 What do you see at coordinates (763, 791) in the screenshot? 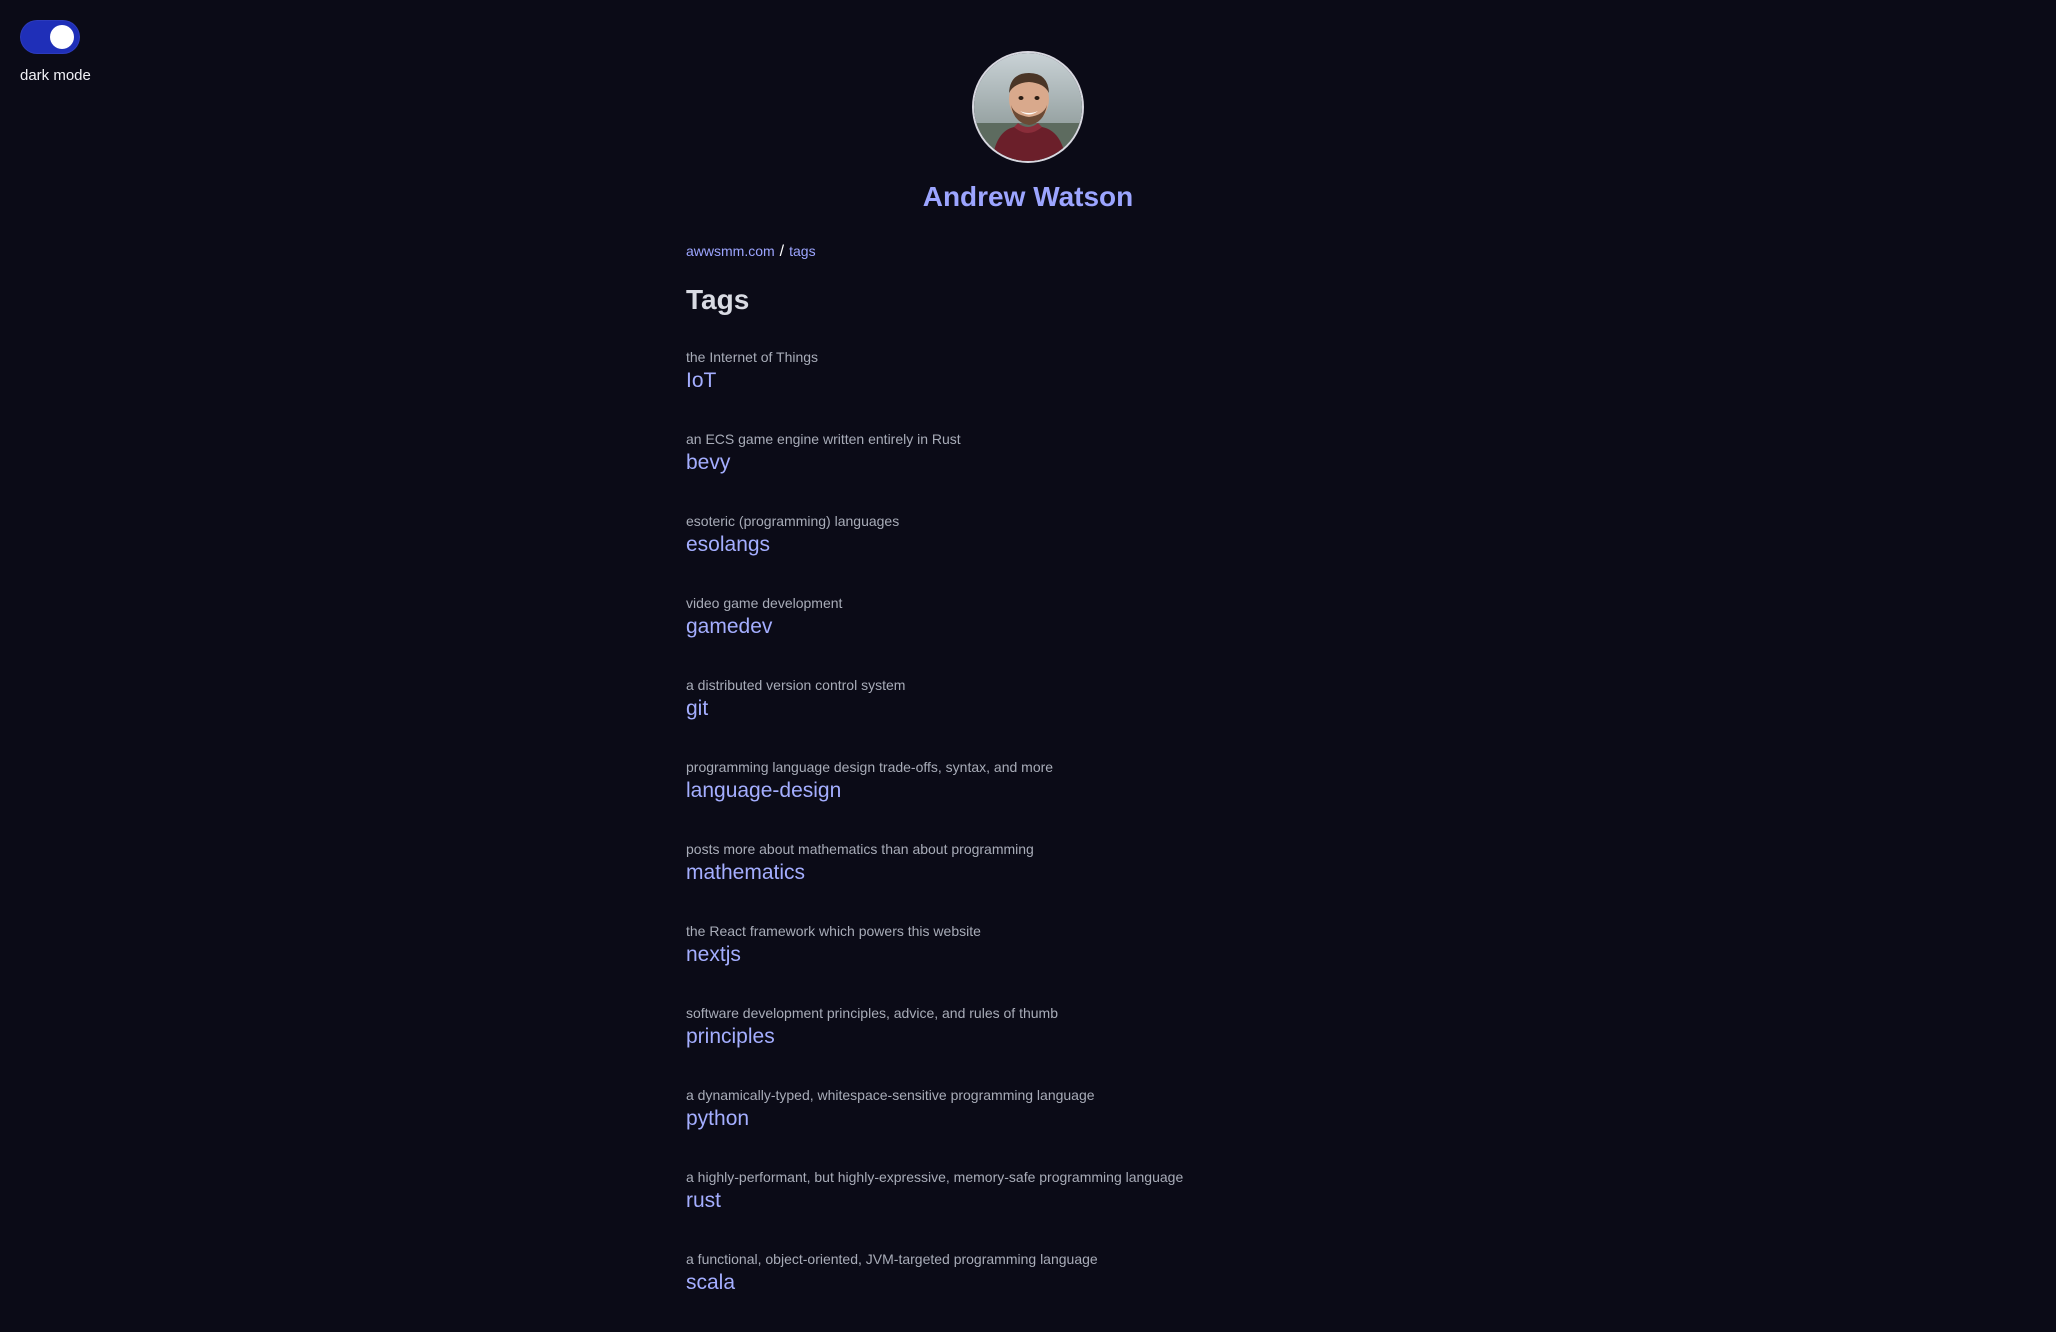
I see `tag-link: language-design` at bounding box center [763, 791].